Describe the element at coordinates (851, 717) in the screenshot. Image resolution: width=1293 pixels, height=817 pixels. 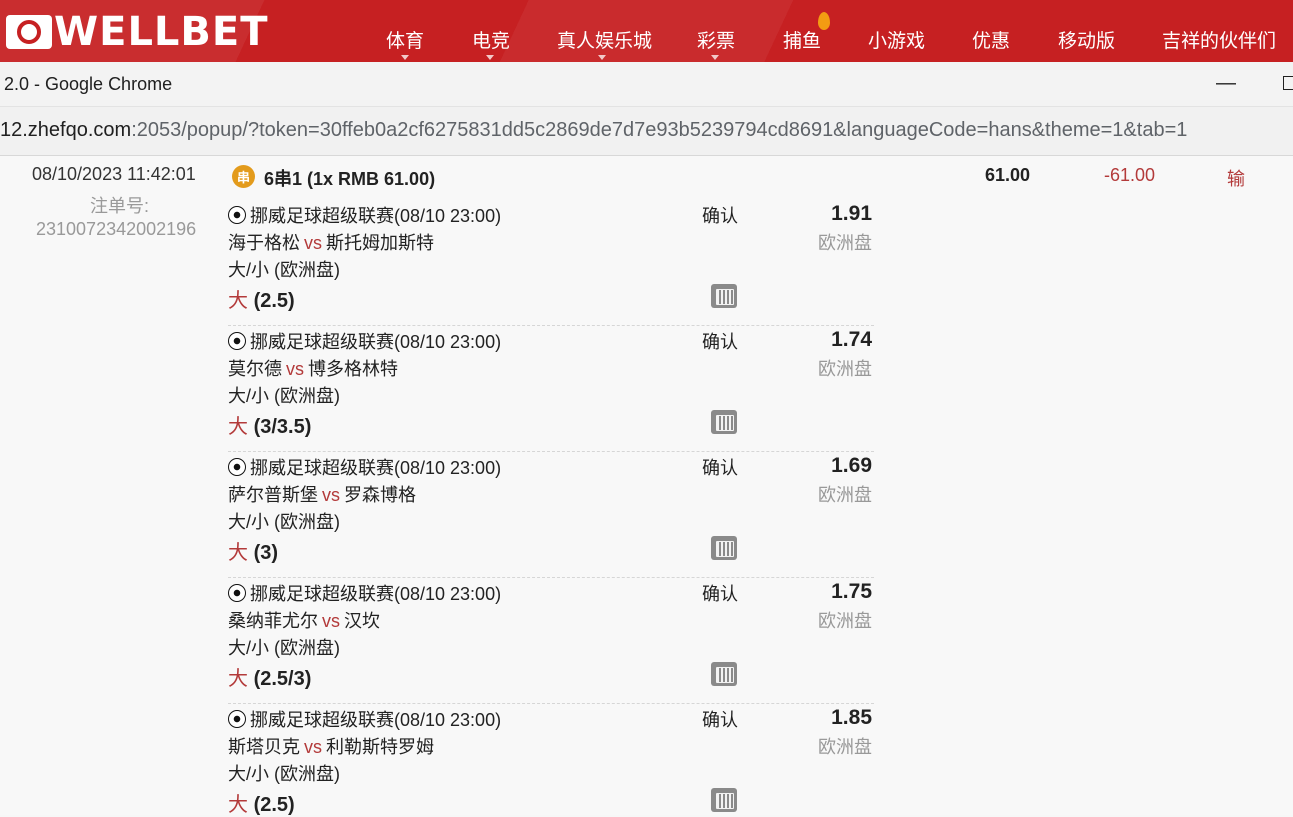
I see `leg-odds: 1.85` at that location.